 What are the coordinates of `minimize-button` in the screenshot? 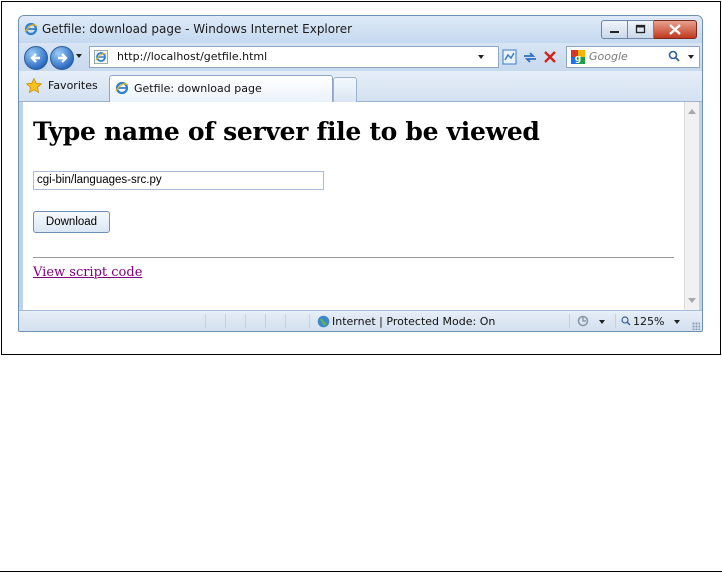 It's located at (614, 29).